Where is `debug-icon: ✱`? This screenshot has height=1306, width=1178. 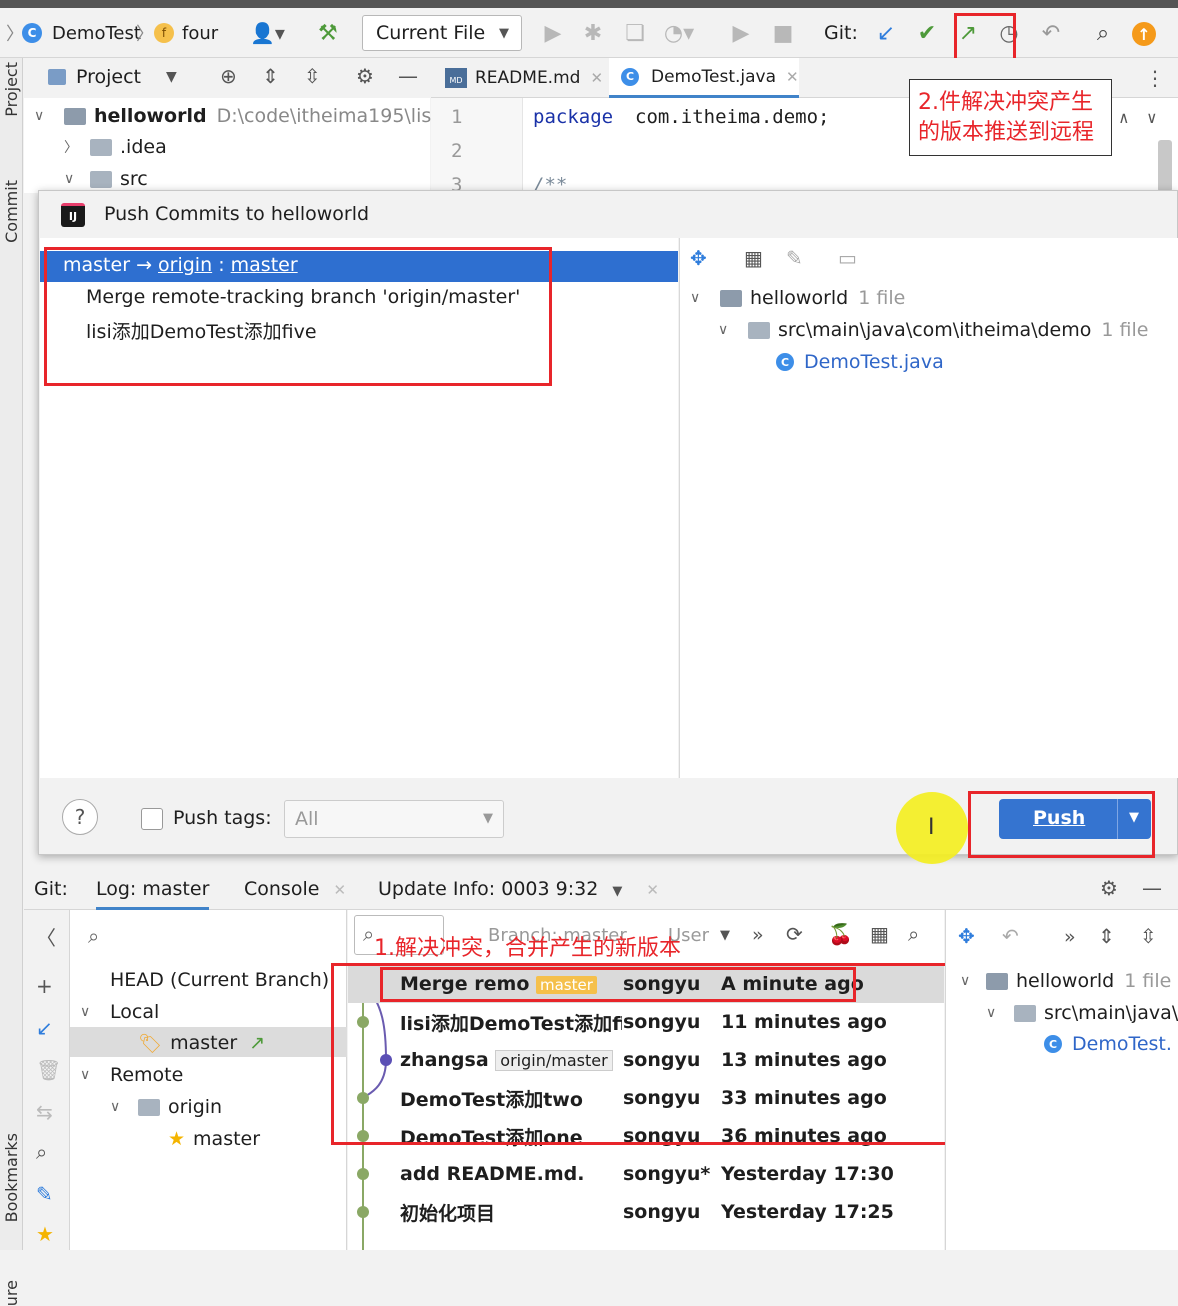
debug-icon: ✱ is located at coordinates (593, 33).